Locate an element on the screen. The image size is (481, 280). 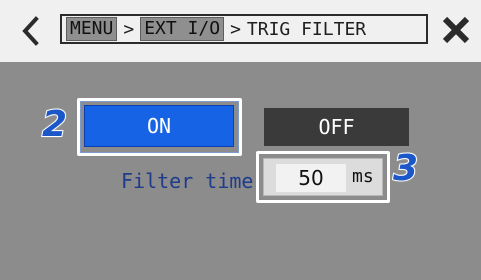
close-x-icon is located at coordinates (456, 30).